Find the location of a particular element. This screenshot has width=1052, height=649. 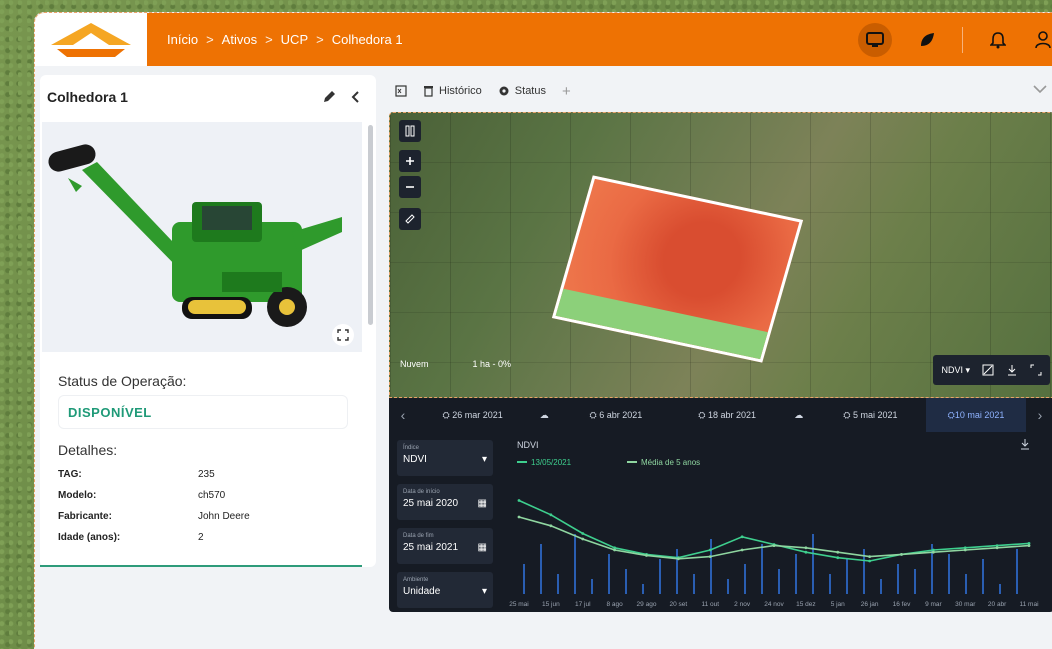

ndvi-field-overlay is located at coordinates (677, 269).